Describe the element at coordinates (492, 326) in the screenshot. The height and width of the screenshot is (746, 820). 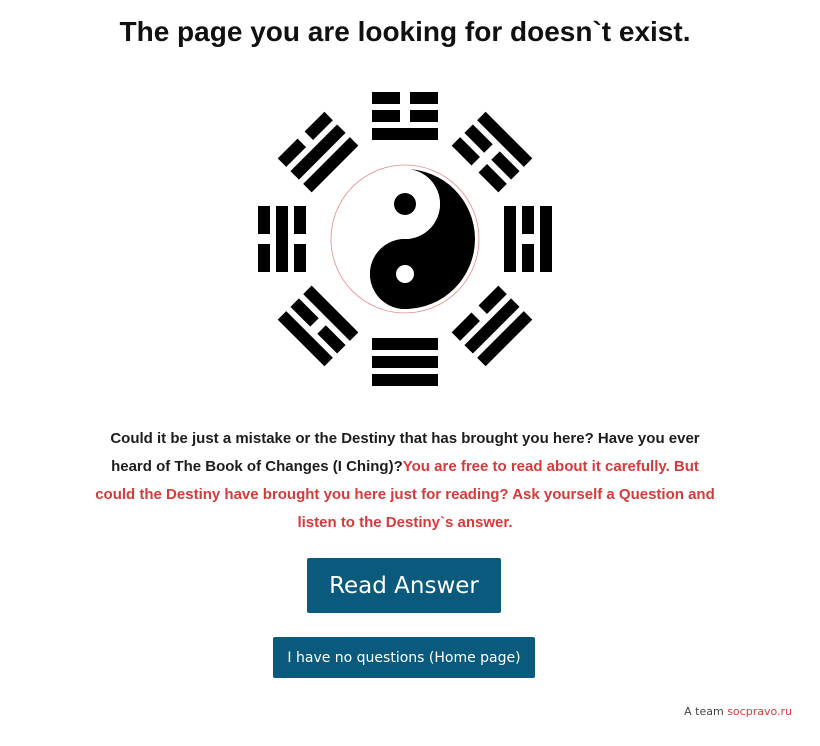
I see `trigram-bottom-right` at that location.